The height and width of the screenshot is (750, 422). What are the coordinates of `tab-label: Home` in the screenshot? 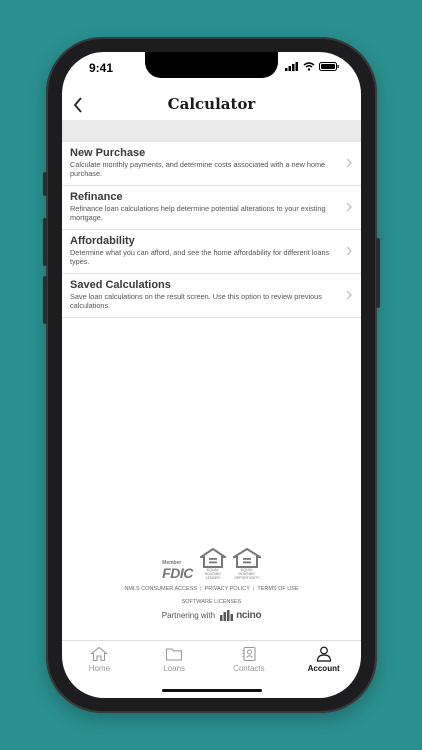 It's located at (99, 668).